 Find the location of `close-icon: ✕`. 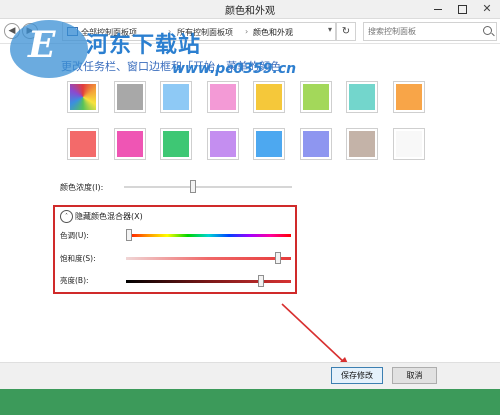

close-icon: ✕ is located at coordinates (487, 8).